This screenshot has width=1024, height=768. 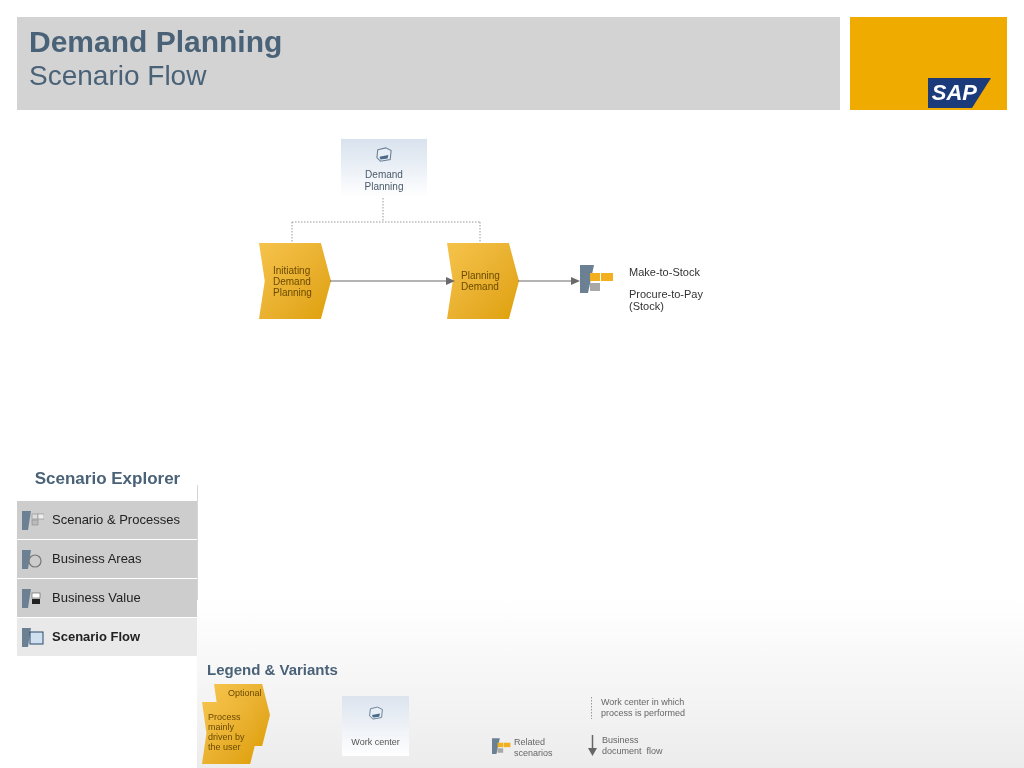 What do you see at coordinates (549, 281) in the screenshot?
I see `flow-arrow` at bounding box center [549, 281].